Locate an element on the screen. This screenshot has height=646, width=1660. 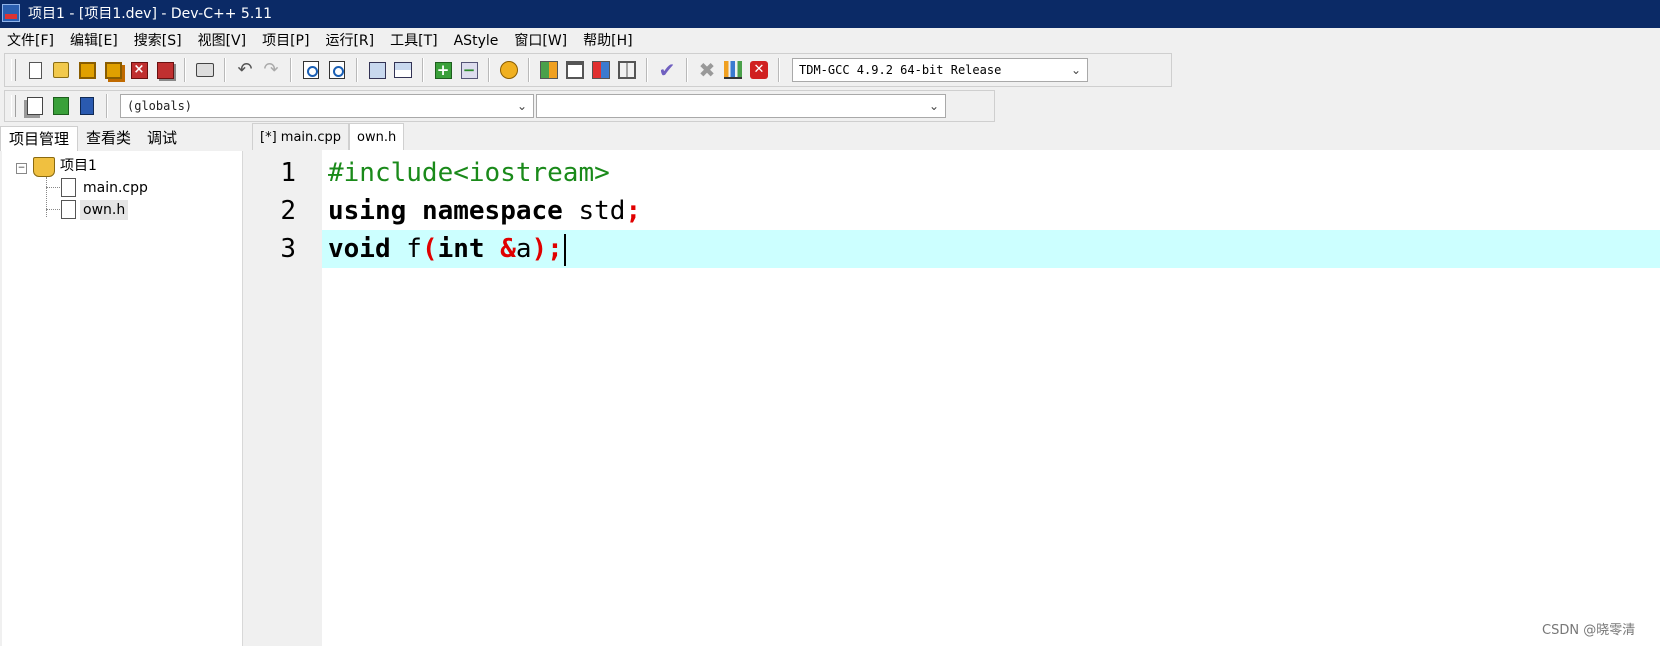
compile-run-icon is located at coordinates (601, 70).